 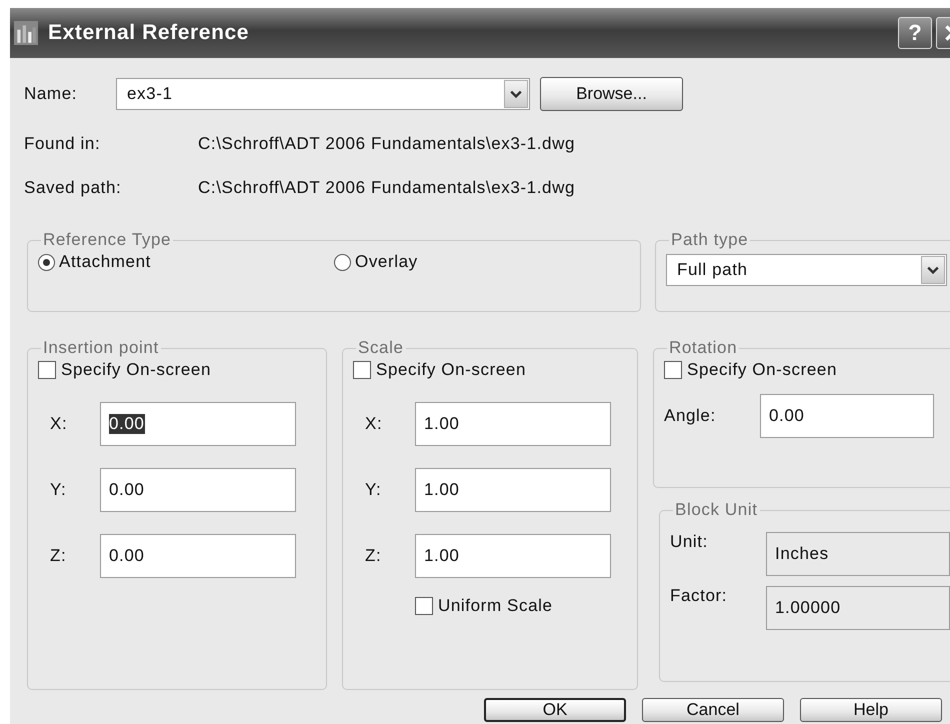 What do you see at coordinates (107, 240) in the screenshot?
I see `group-title: Reference Type` at bounding box center [107, 240].